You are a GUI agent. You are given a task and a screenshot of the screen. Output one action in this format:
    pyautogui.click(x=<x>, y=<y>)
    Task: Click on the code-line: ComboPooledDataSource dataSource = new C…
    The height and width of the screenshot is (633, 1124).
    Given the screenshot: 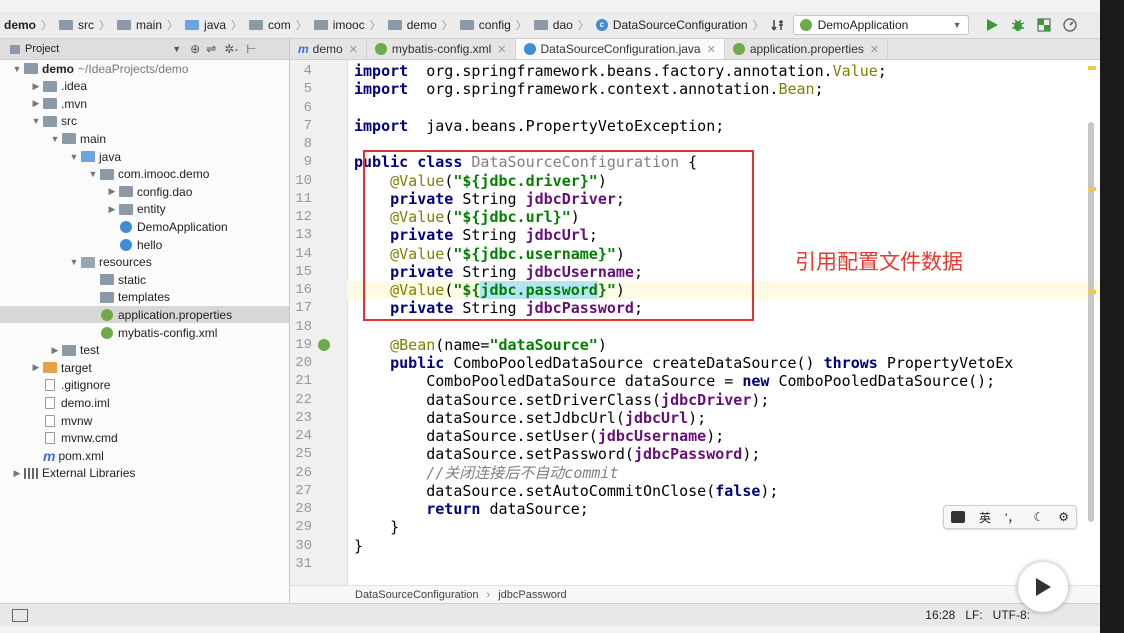 What is the action you would take?
    pyautogui.click(x=674, y=381)
    